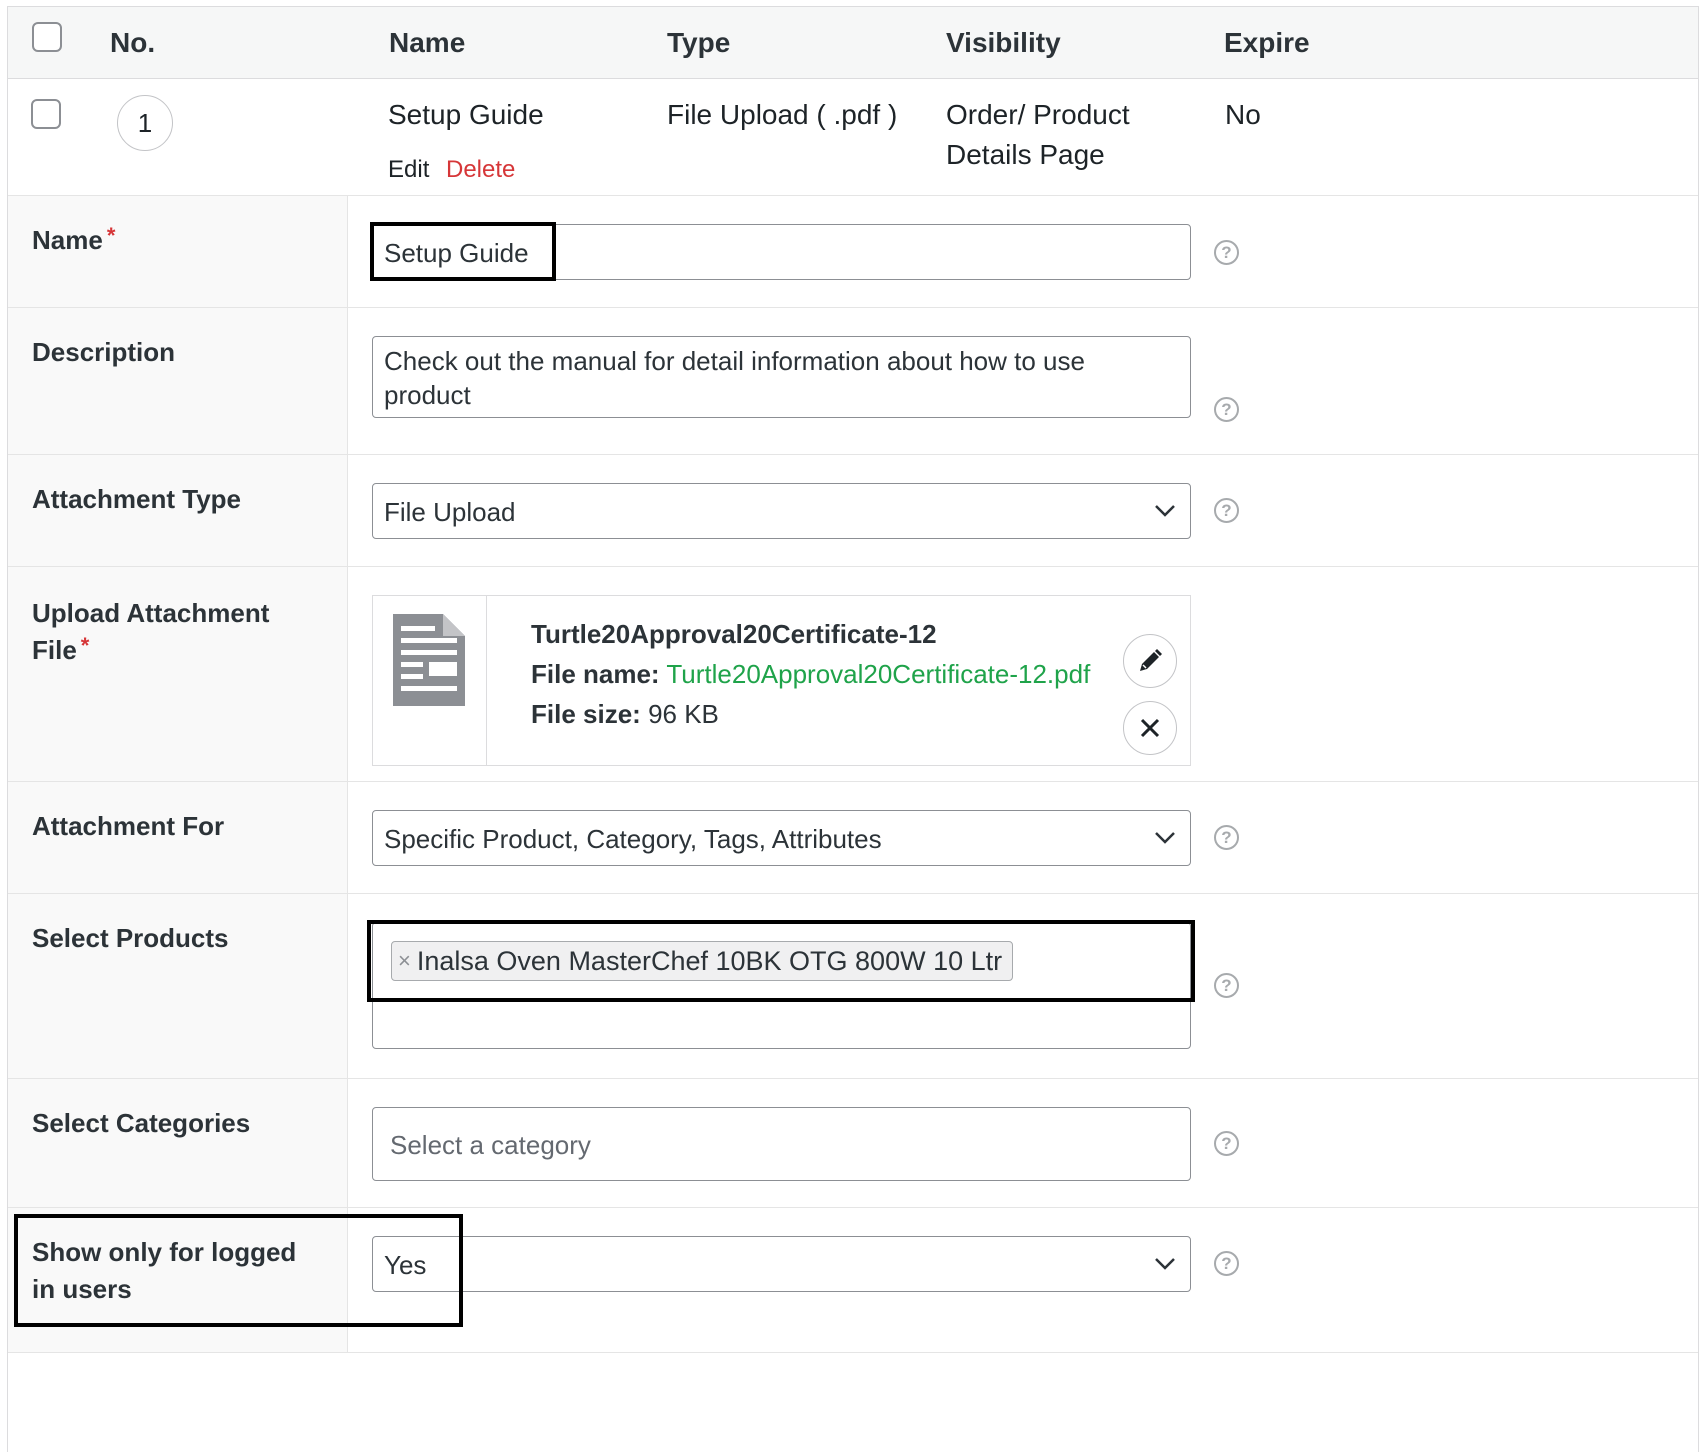 This screenshot has height=1452, width=1706. What do you see at coordinates (490, 1145) in the screenshot?
I see `select-categories-placeholder: Select a category` at bounding box center [490, 1145].